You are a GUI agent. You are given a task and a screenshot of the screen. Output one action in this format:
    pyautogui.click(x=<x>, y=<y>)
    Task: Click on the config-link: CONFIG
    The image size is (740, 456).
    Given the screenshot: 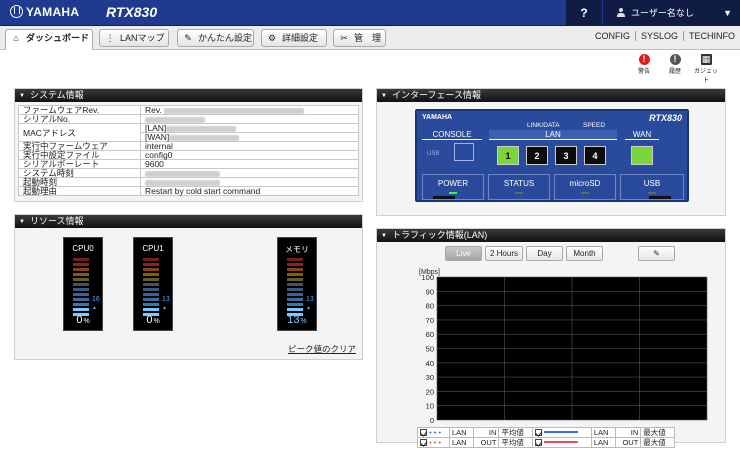 What is the action you would take?
    pyautogui.click(x=612, y=36)
    